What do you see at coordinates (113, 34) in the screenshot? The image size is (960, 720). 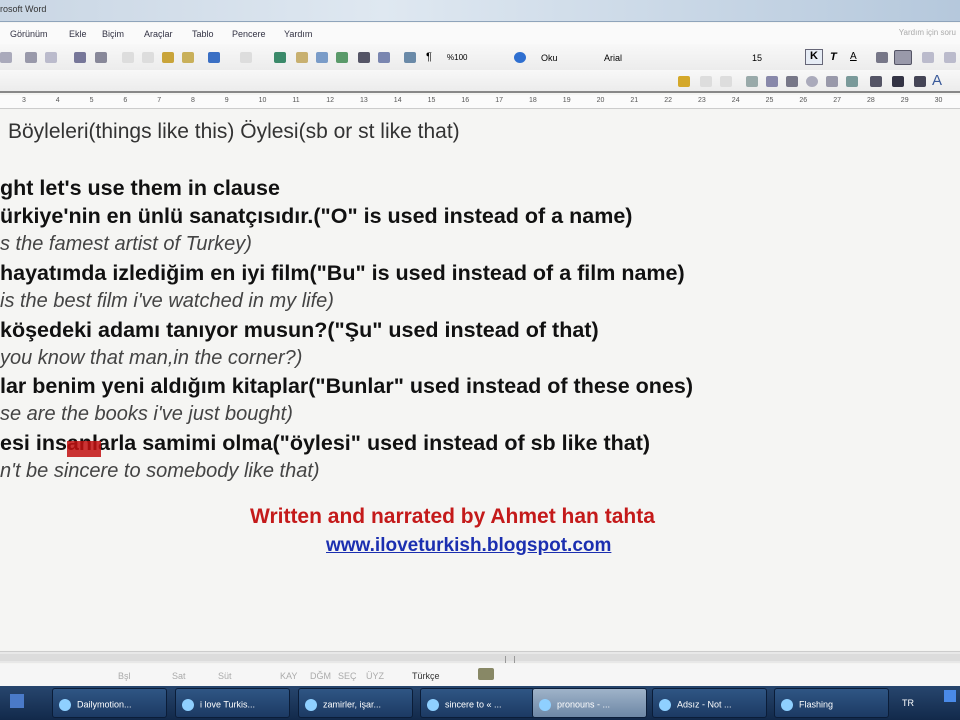 I see `menu-format: Biçim` at bounding box center [113, 34].